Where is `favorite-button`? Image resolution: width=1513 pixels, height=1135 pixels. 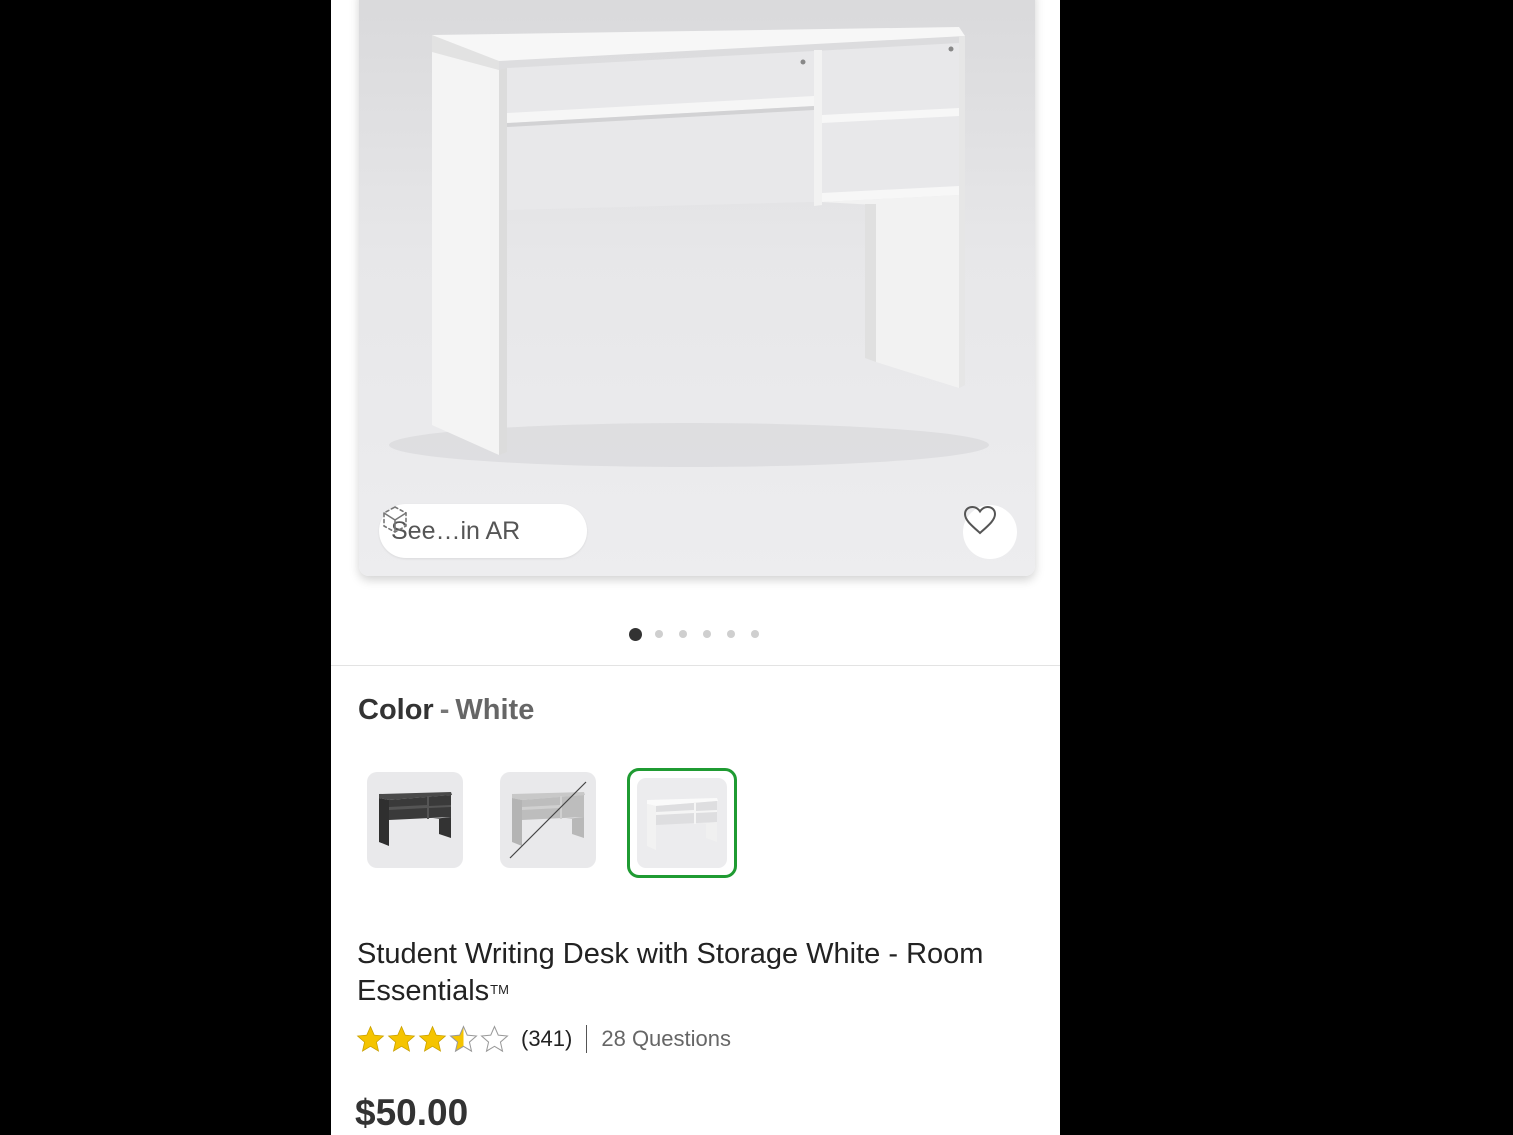 favorite-button is located at coordinates (990, 532).